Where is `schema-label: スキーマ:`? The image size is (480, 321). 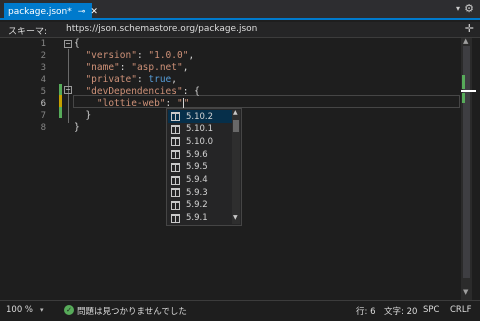 schema-label: スキーマ: is located at coordinates (28, 32).